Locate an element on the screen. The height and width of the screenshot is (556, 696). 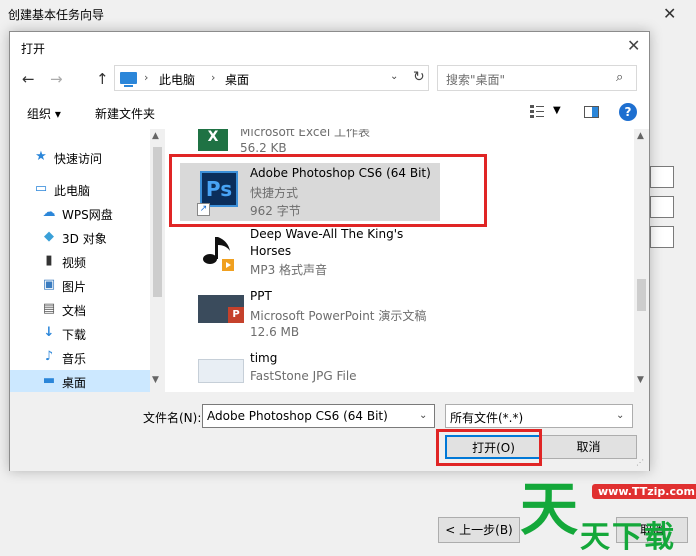
file-size: 56.2 KB is located at coordinates (263, 148).